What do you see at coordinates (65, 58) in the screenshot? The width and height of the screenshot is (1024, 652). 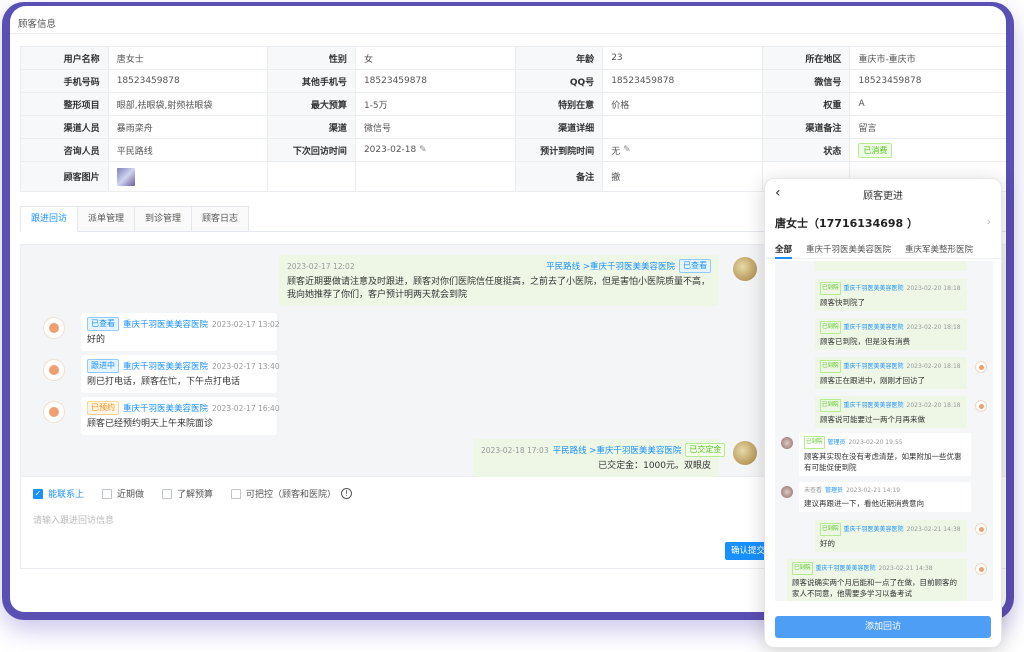 I see `info-label: 用户名称` at bounding box center [65, 58].